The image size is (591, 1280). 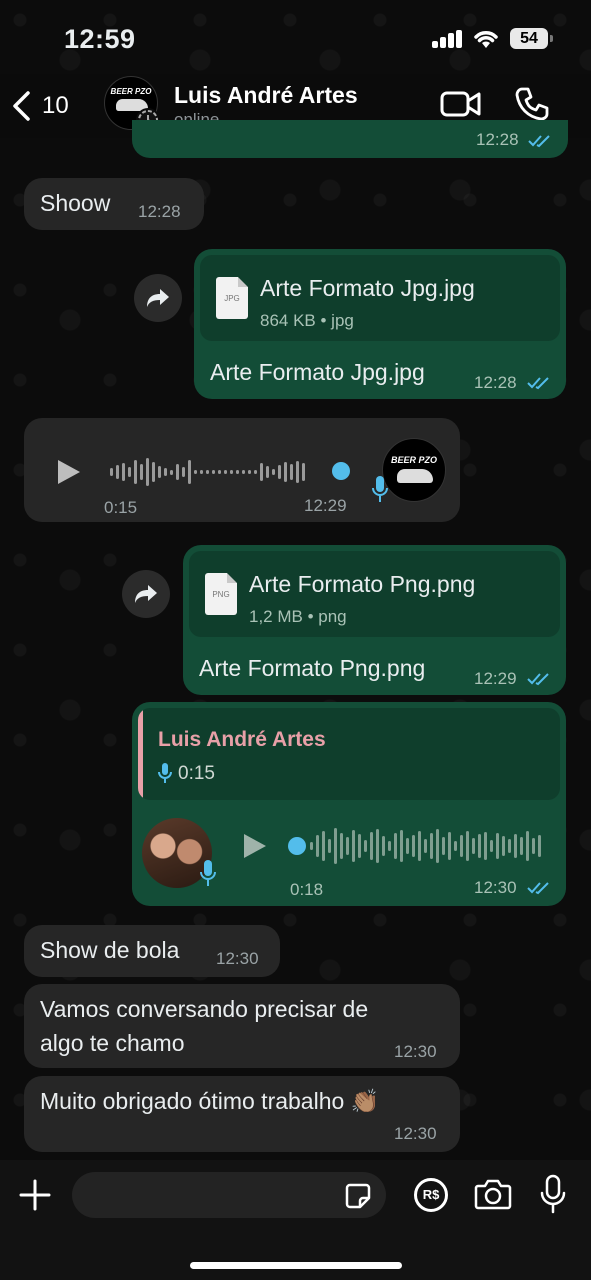 I want to click on message-bubble-incoming: Show de bola 12:30, so click(x=152, y=951).